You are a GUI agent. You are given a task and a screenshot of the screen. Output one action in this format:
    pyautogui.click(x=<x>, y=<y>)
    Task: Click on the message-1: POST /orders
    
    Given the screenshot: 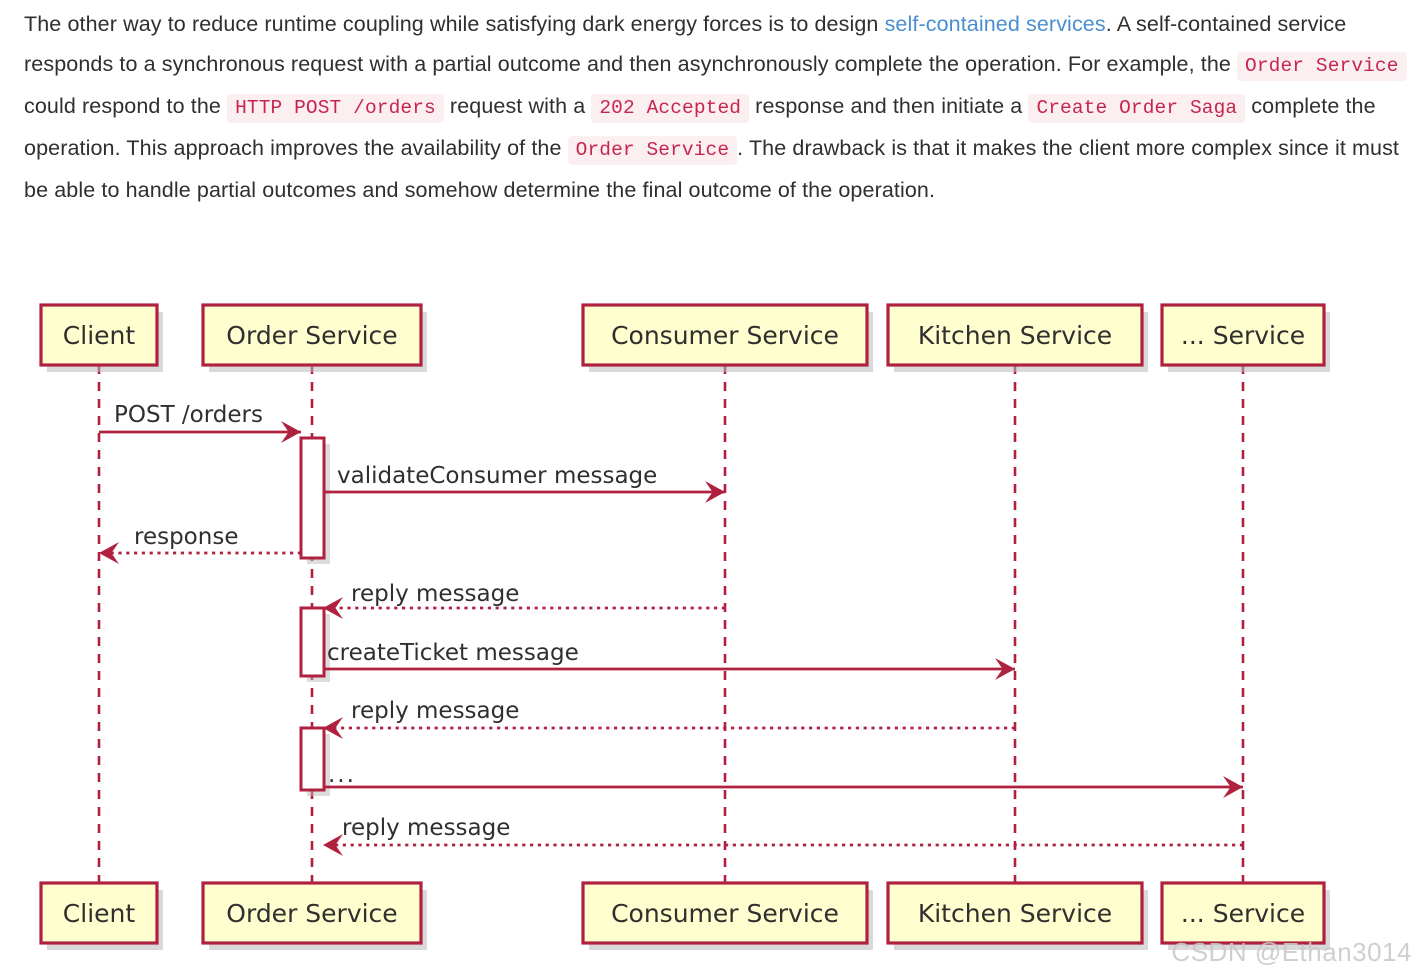 What is the action you would take?
    pyautogui.click(x=200, y=422)
    